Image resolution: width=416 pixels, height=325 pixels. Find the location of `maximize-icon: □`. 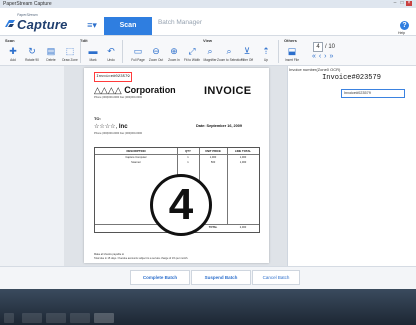

maximize-icon: □ is located at coordinates (402, 3).